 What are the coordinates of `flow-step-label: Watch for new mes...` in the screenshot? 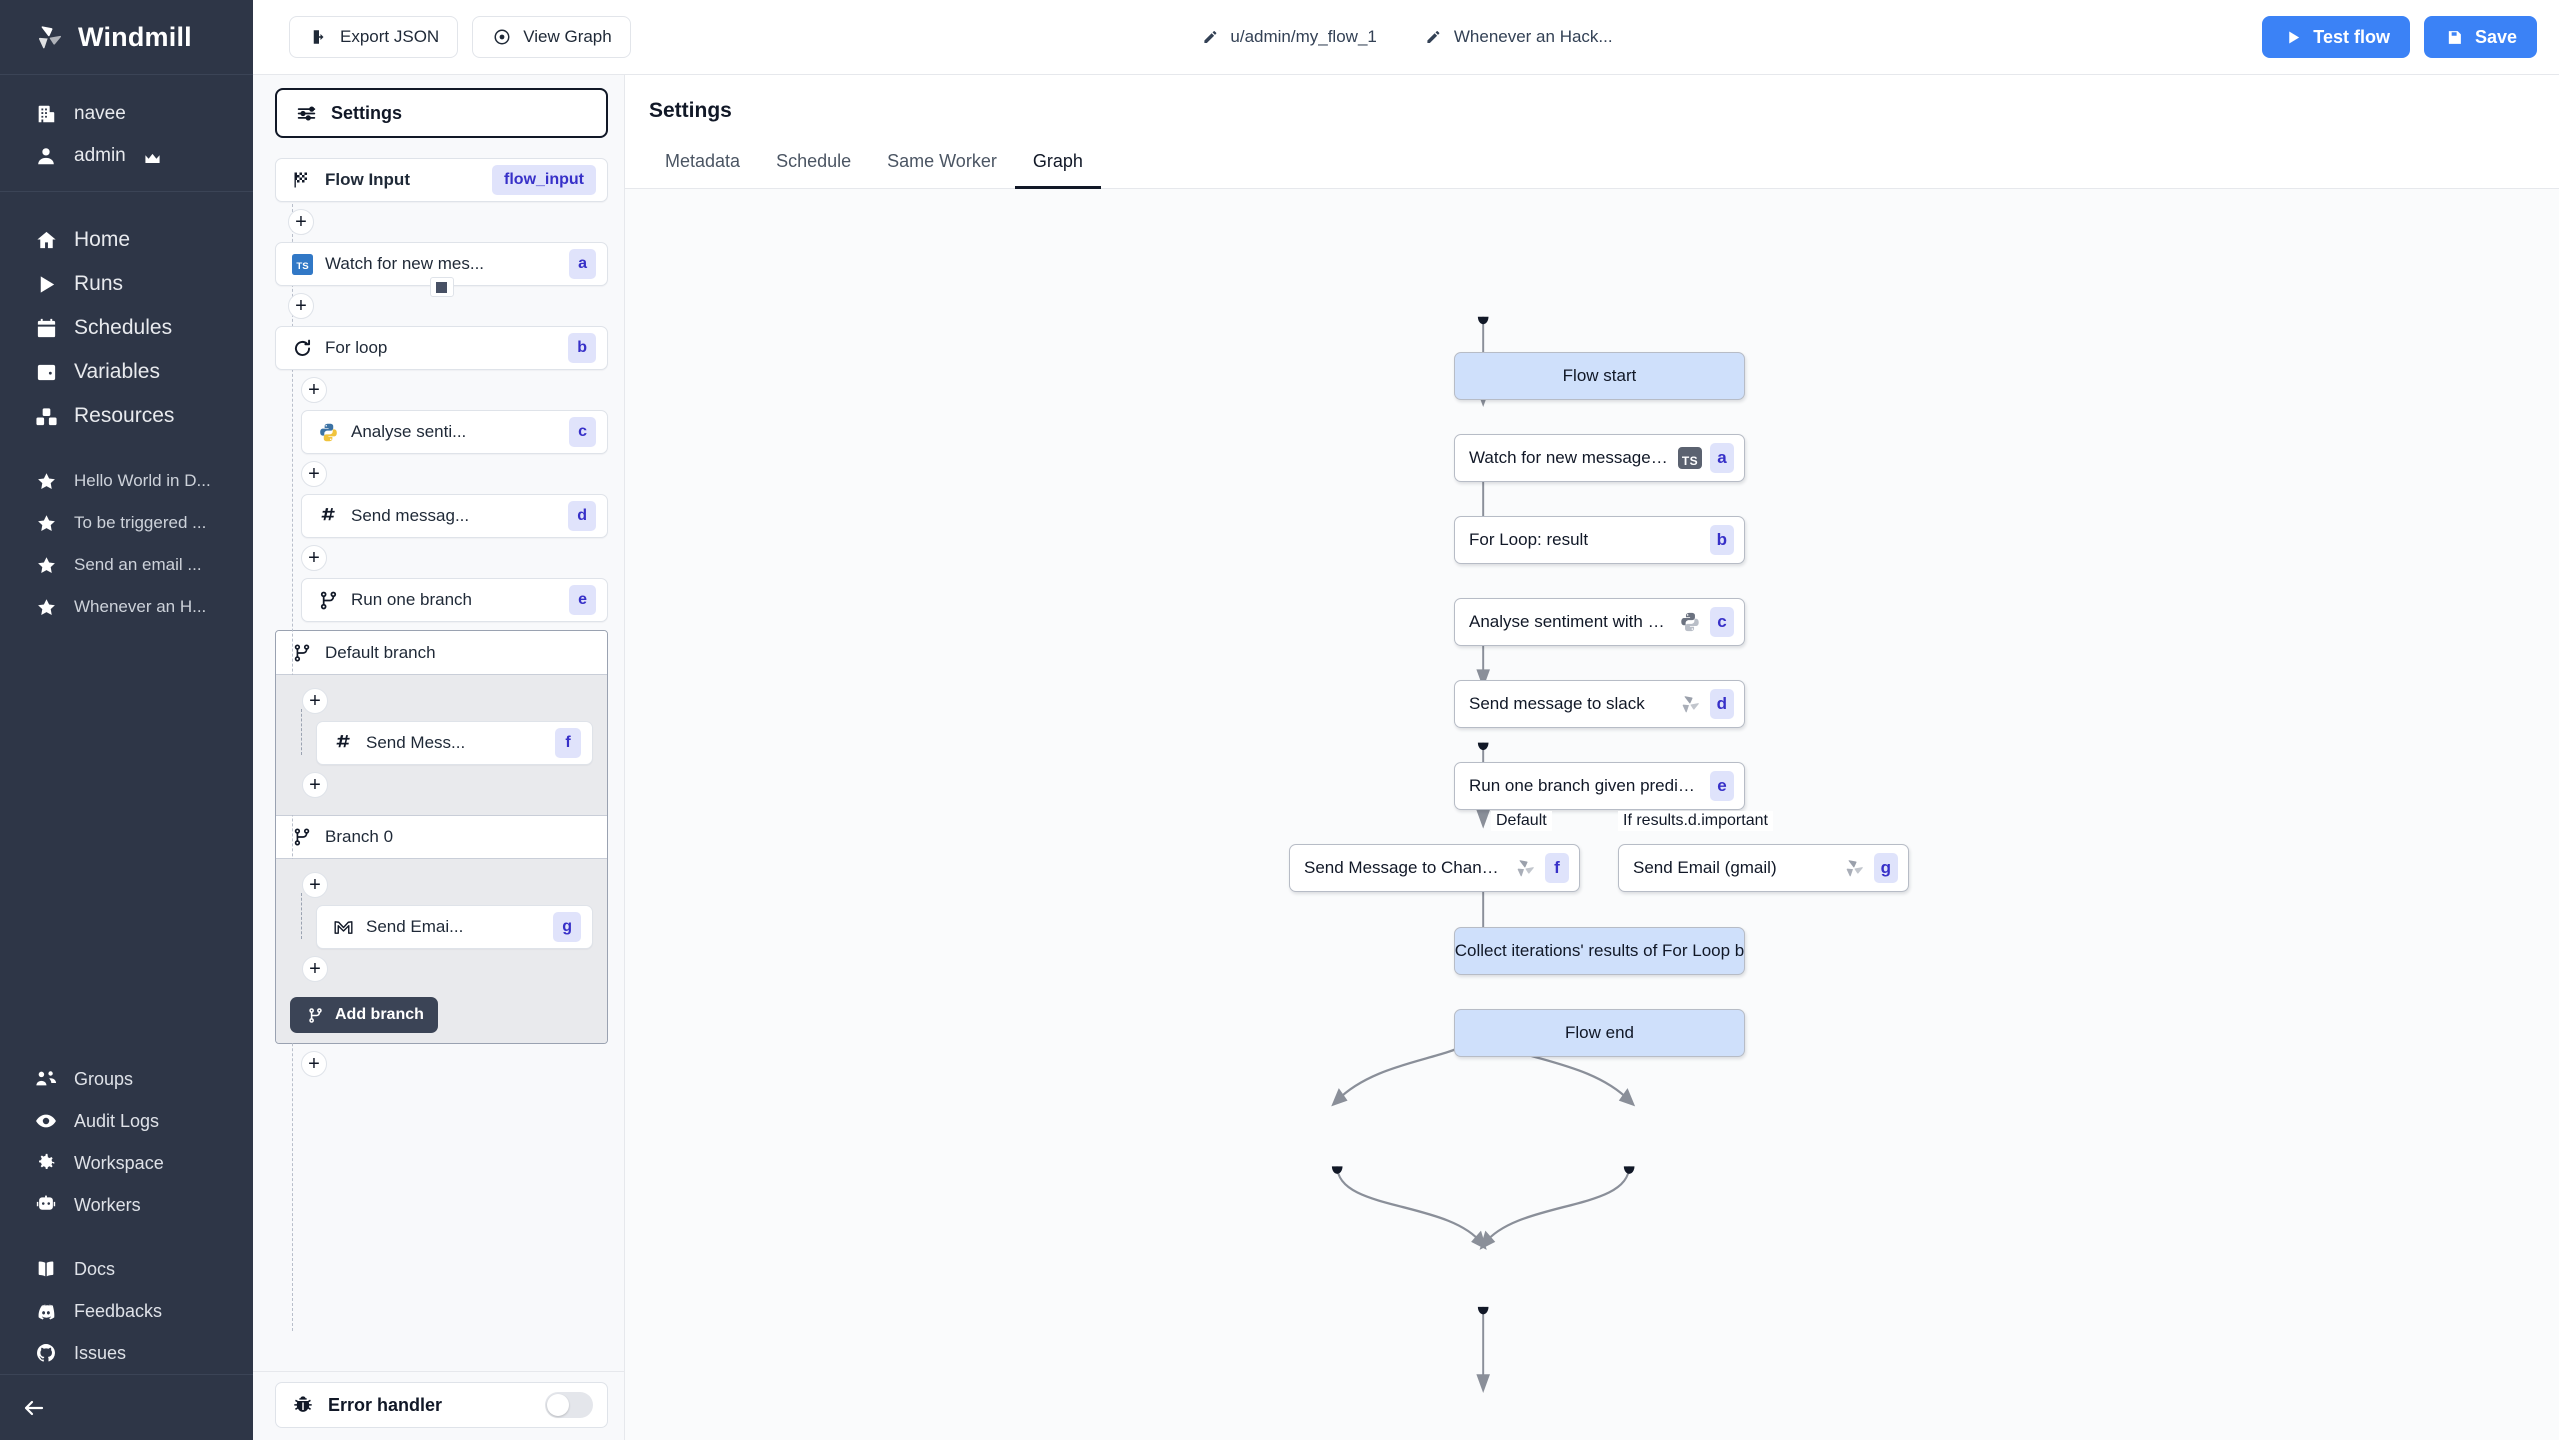 It's located at (405, 263).